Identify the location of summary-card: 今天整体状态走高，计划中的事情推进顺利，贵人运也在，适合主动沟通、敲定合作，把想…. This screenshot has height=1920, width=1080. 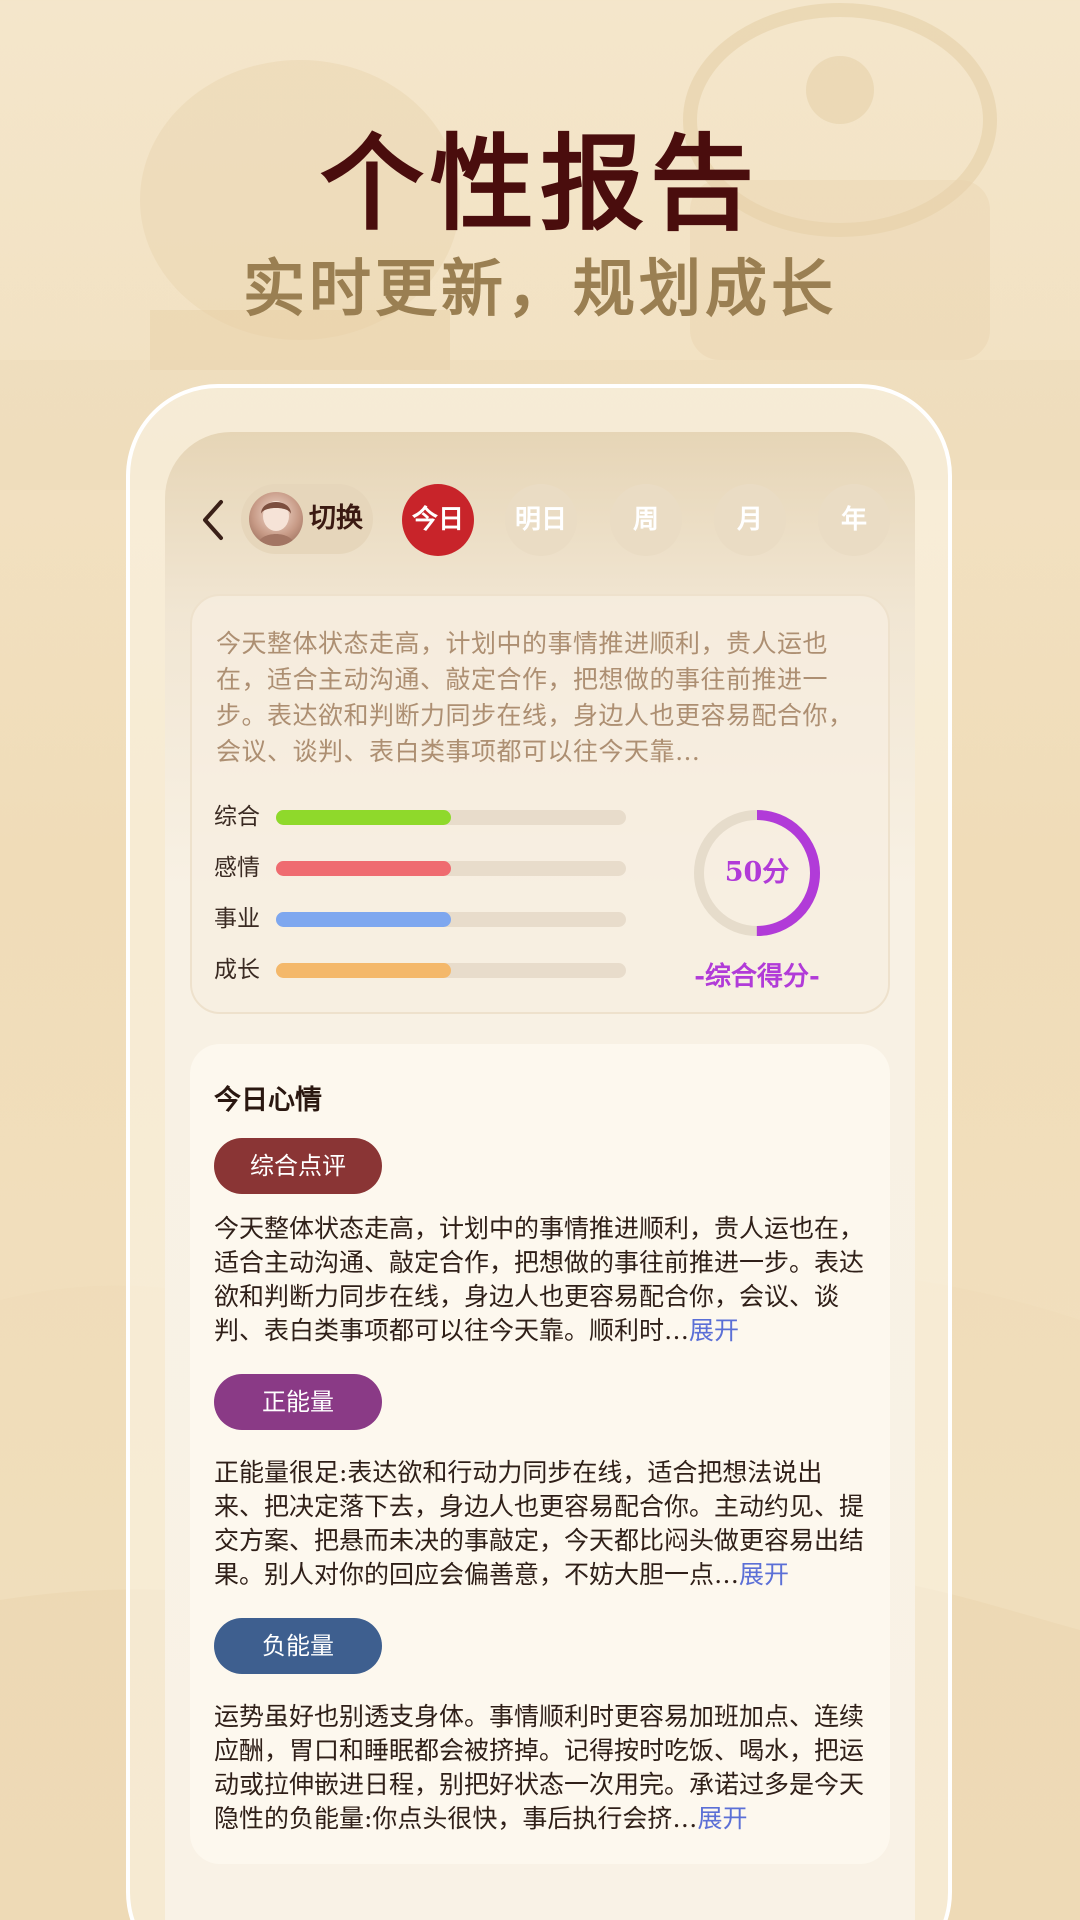
(540, 804).